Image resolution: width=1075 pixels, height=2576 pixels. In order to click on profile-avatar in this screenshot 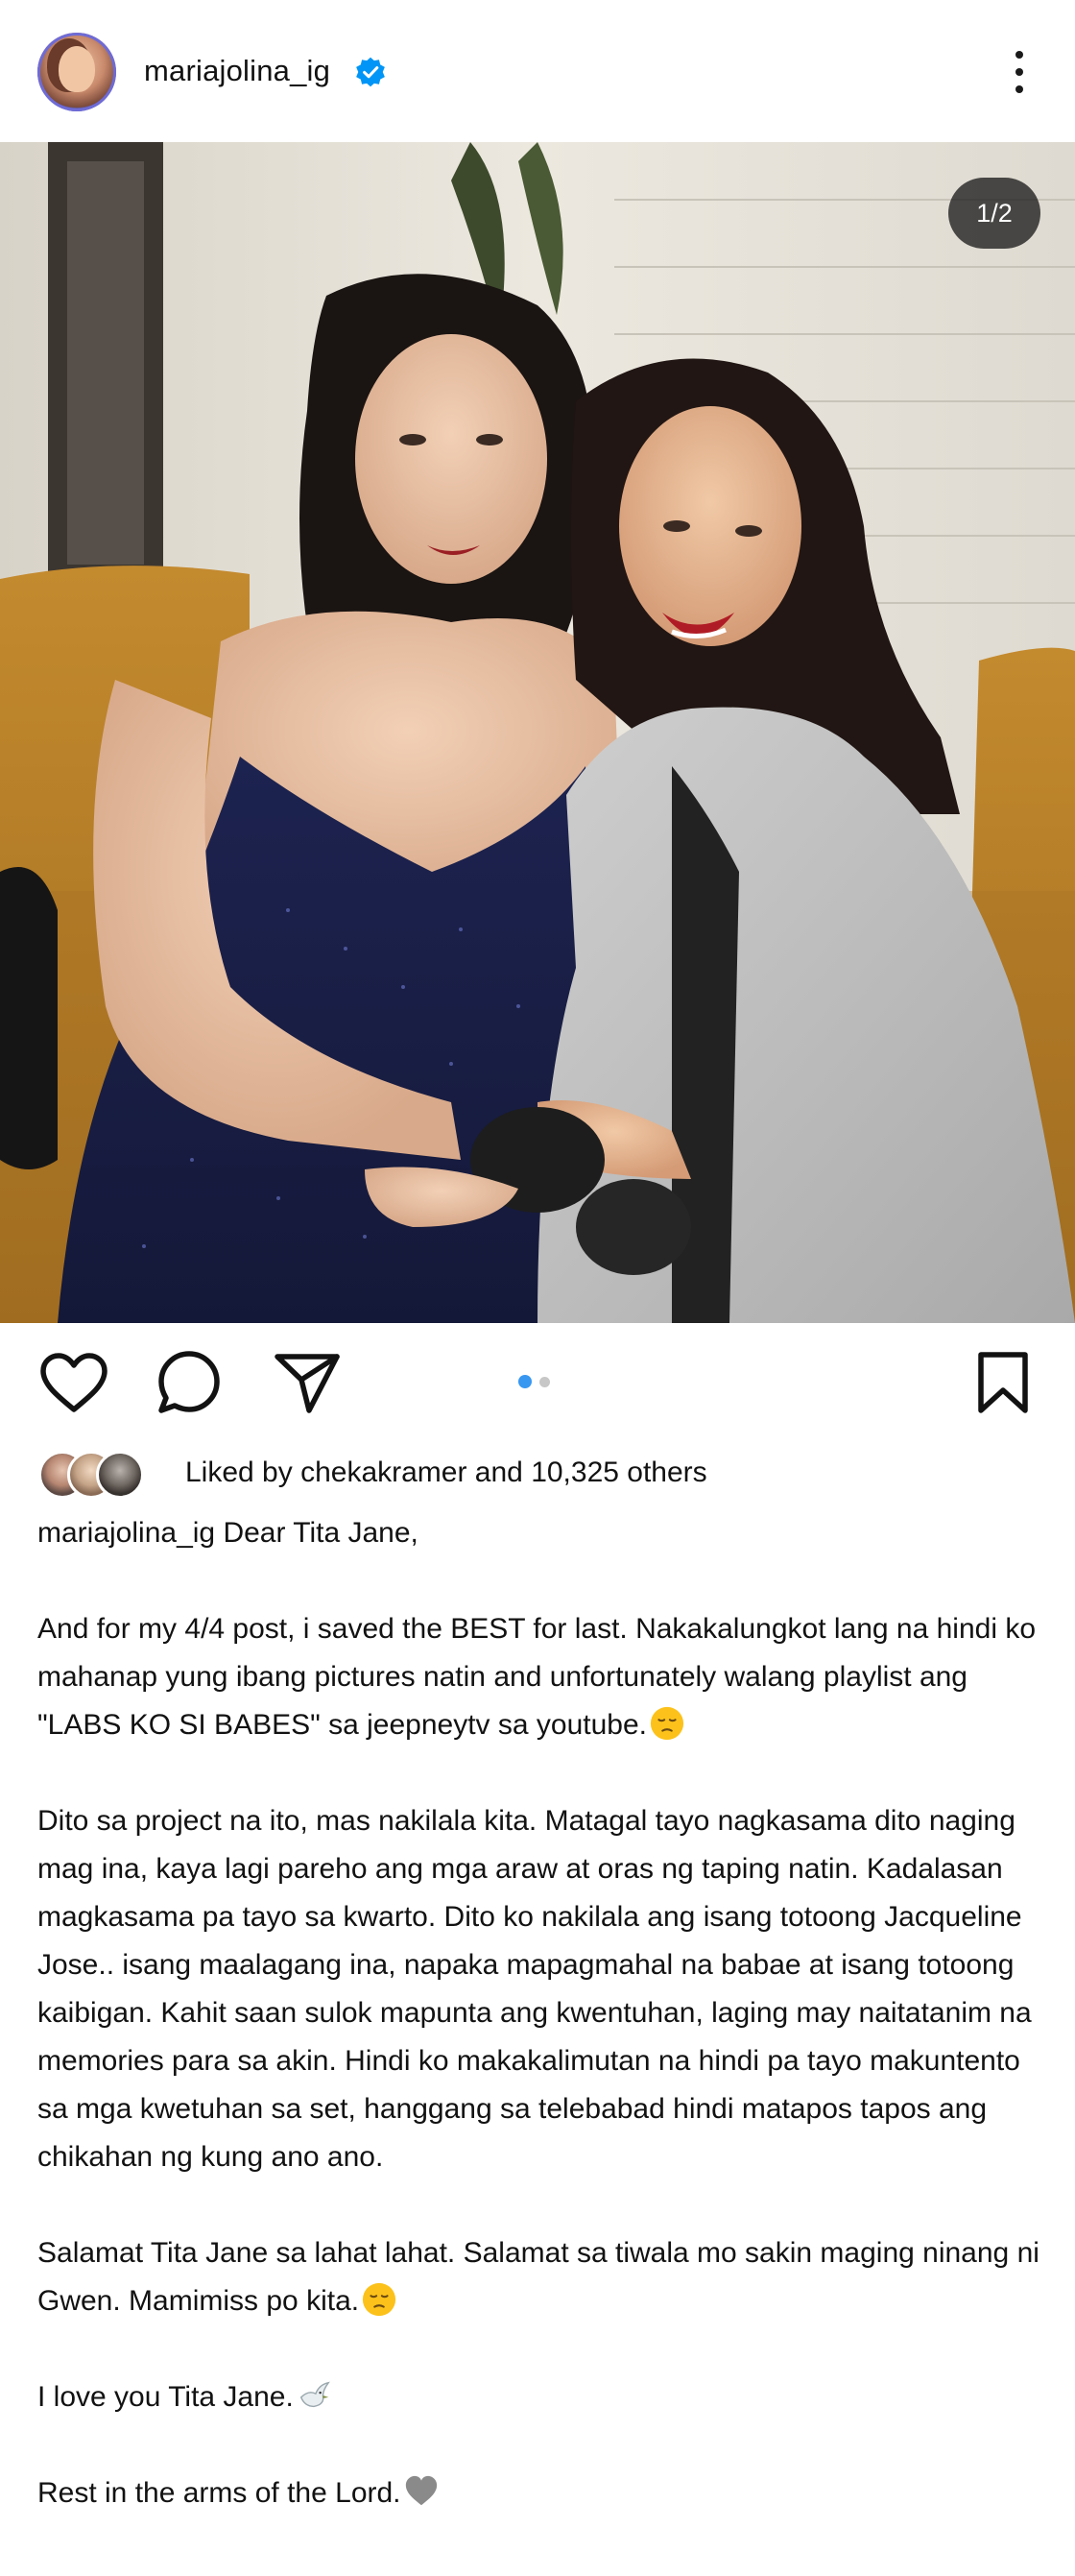, I will do `click(76, 72)`.